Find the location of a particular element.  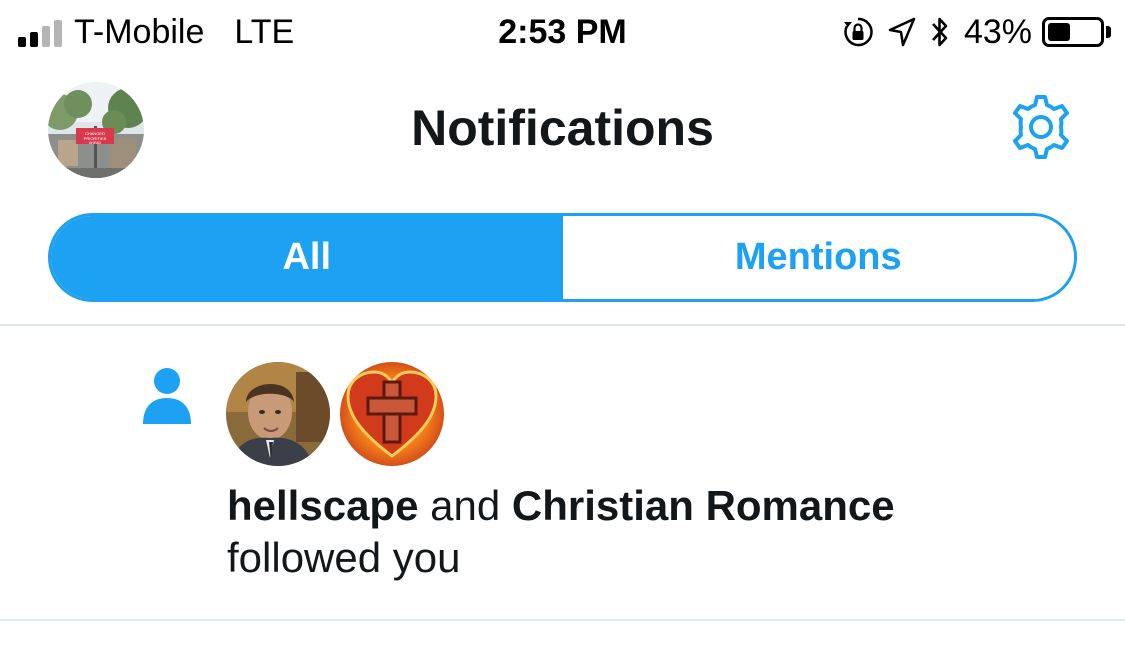

connector-text: and is located at coordinates (465, 505).